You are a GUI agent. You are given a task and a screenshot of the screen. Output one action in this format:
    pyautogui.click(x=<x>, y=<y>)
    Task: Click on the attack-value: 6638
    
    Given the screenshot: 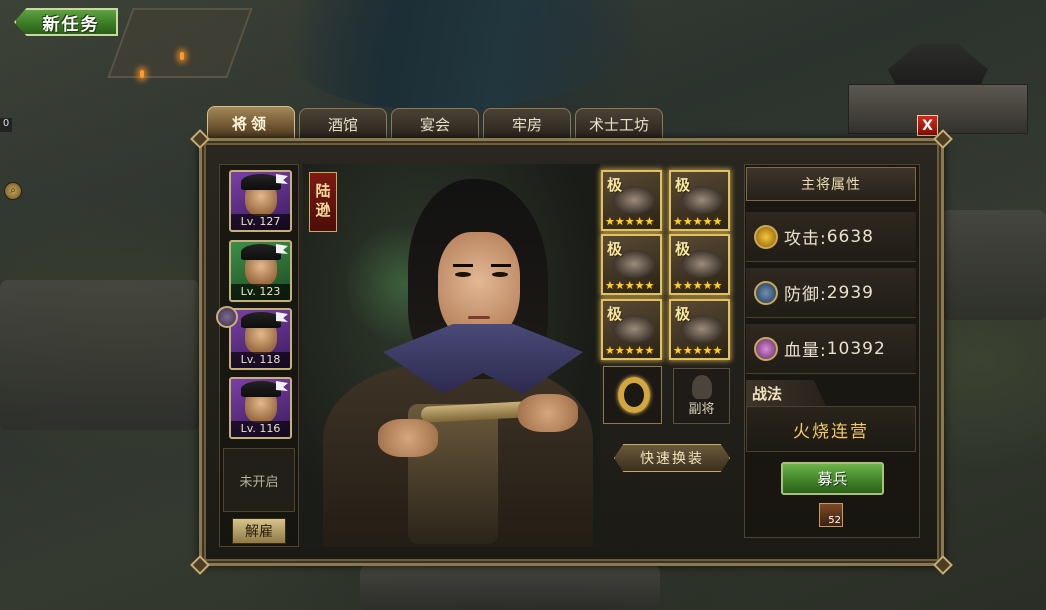 What is the action you would take?
    pyautogui.click(x=850, y=236)
    